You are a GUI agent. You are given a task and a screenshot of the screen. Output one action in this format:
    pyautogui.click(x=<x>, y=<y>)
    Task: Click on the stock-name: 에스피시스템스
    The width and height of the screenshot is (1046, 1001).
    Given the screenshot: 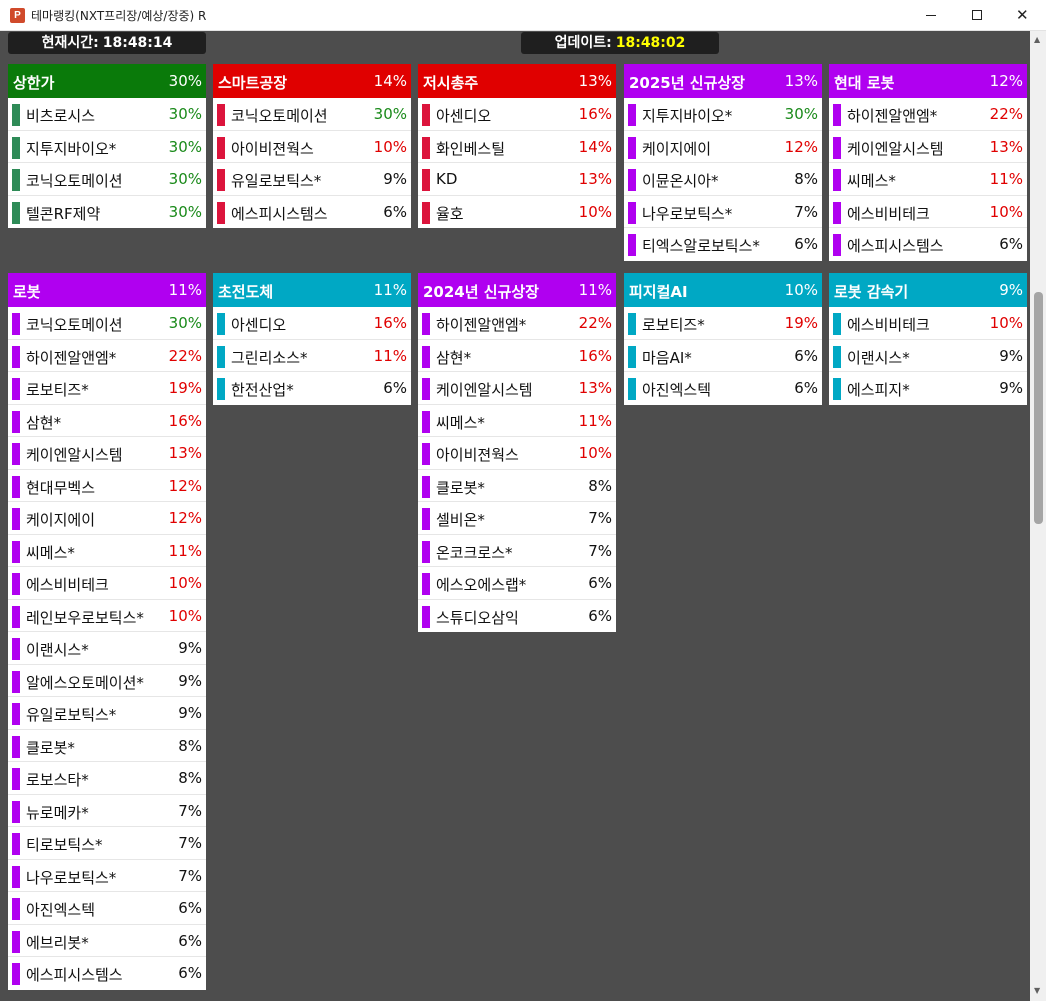 What is the action you would take?
    pyautogui.click(x=279, y=213)
    